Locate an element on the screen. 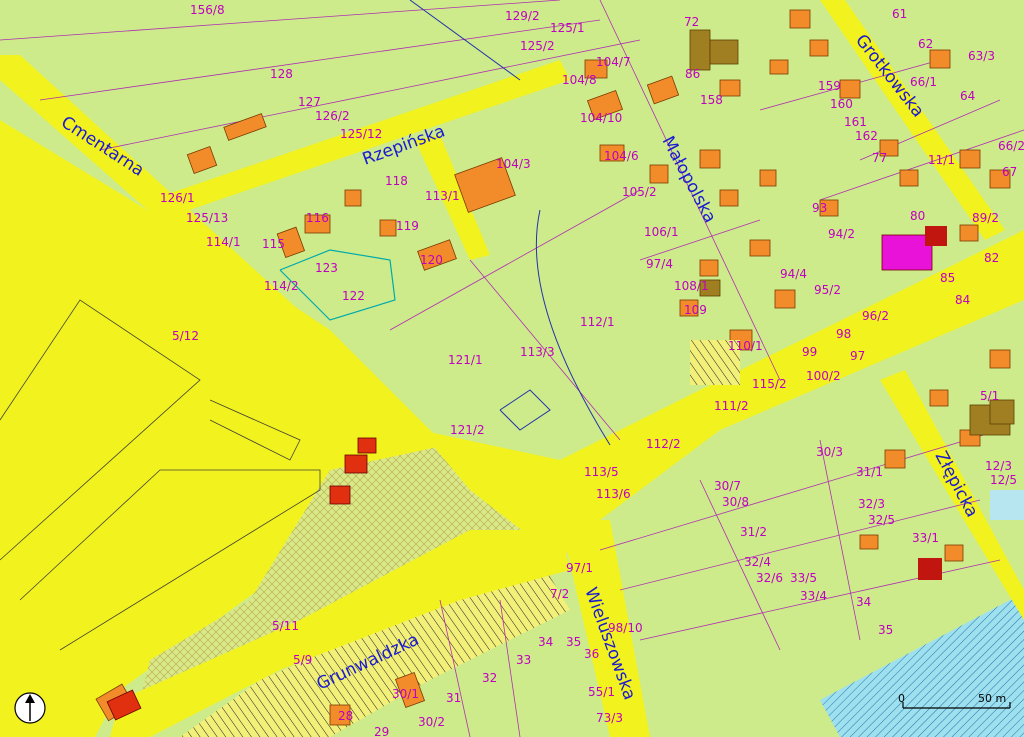  parcel-label: 98 is located at coordinates (843, 334).